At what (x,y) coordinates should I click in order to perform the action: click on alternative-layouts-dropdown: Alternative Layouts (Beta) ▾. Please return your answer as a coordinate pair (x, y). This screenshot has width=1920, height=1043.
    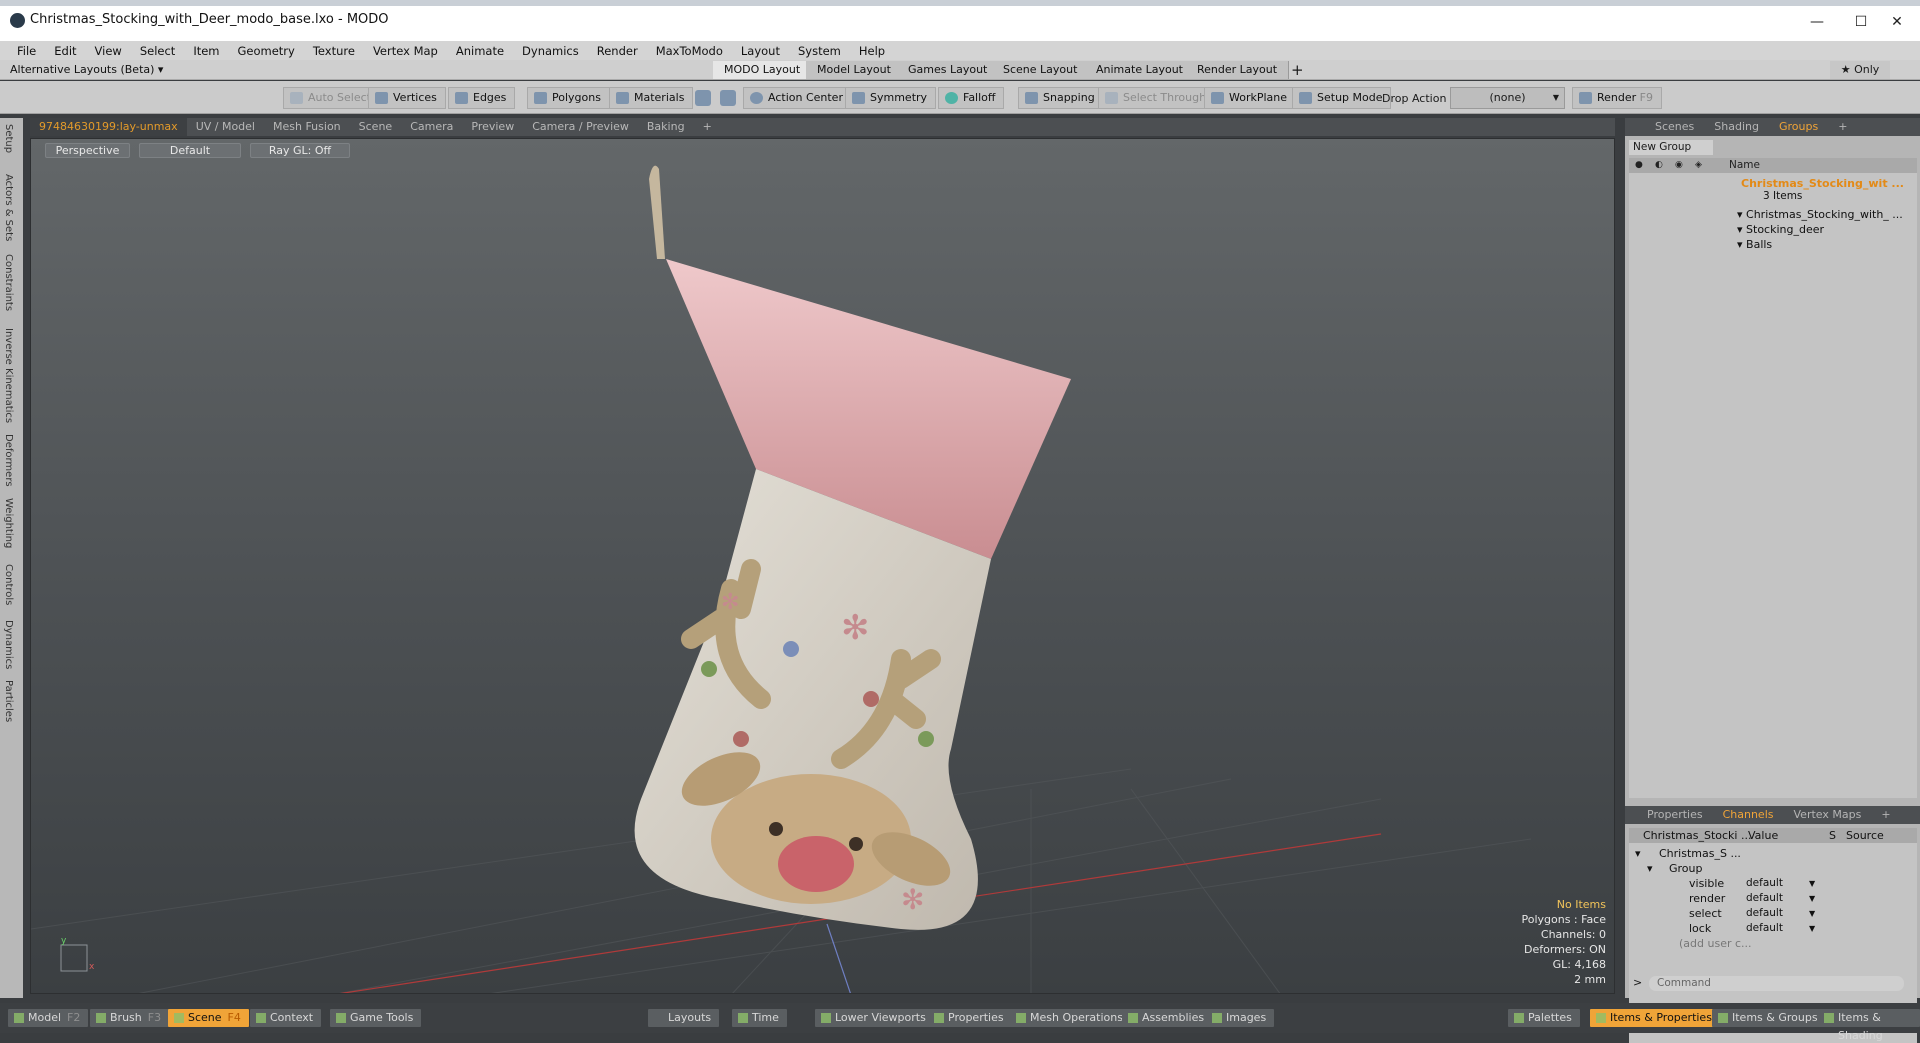
    Looking at the image, I should click on (86, 69).